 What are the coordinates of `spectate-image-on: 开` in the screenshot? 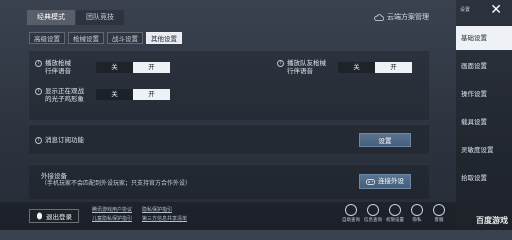 It's located at (151, 94).